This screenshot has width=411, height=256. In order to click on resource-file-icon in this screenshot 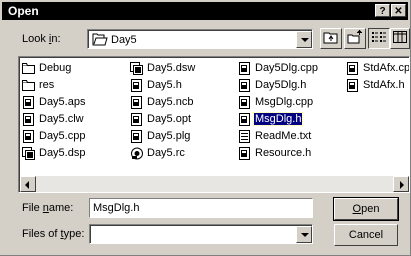, I will do `click(137, 153)`.